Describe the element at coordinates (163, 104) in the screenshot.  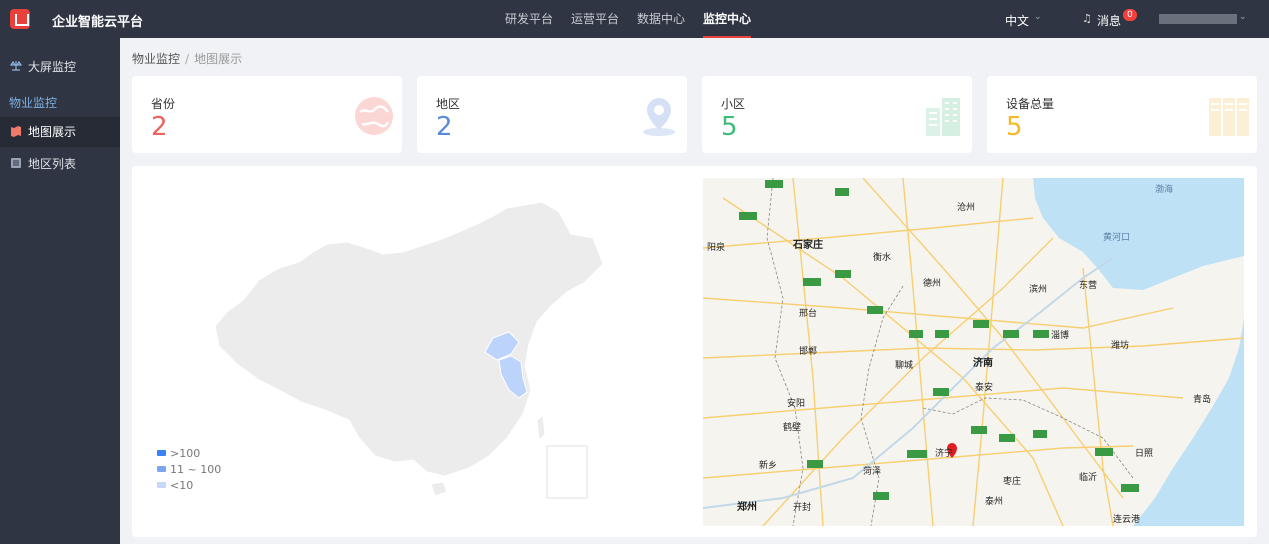
I see `stat-label: 省份` at that location.